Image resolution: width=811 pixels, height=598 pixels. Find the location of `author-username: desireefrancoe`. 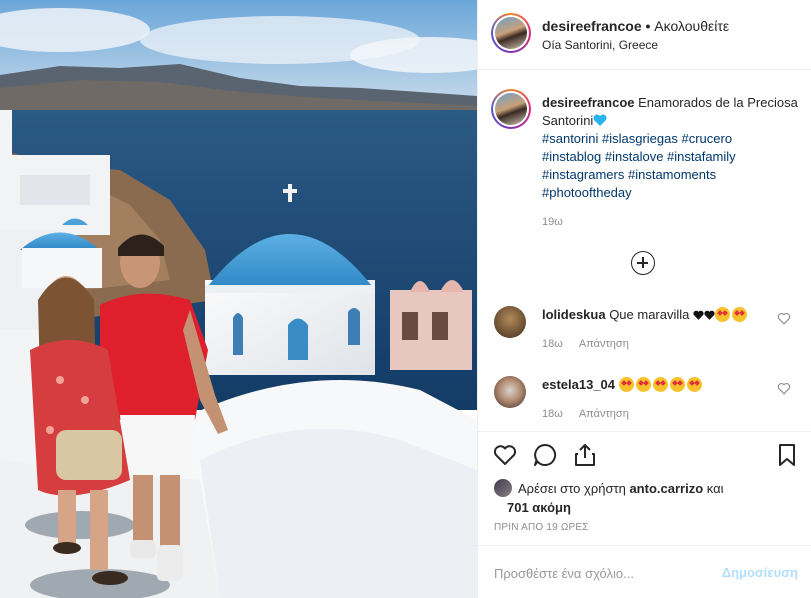

author-username: desireefrancoe is located at coordinates (592, 26).